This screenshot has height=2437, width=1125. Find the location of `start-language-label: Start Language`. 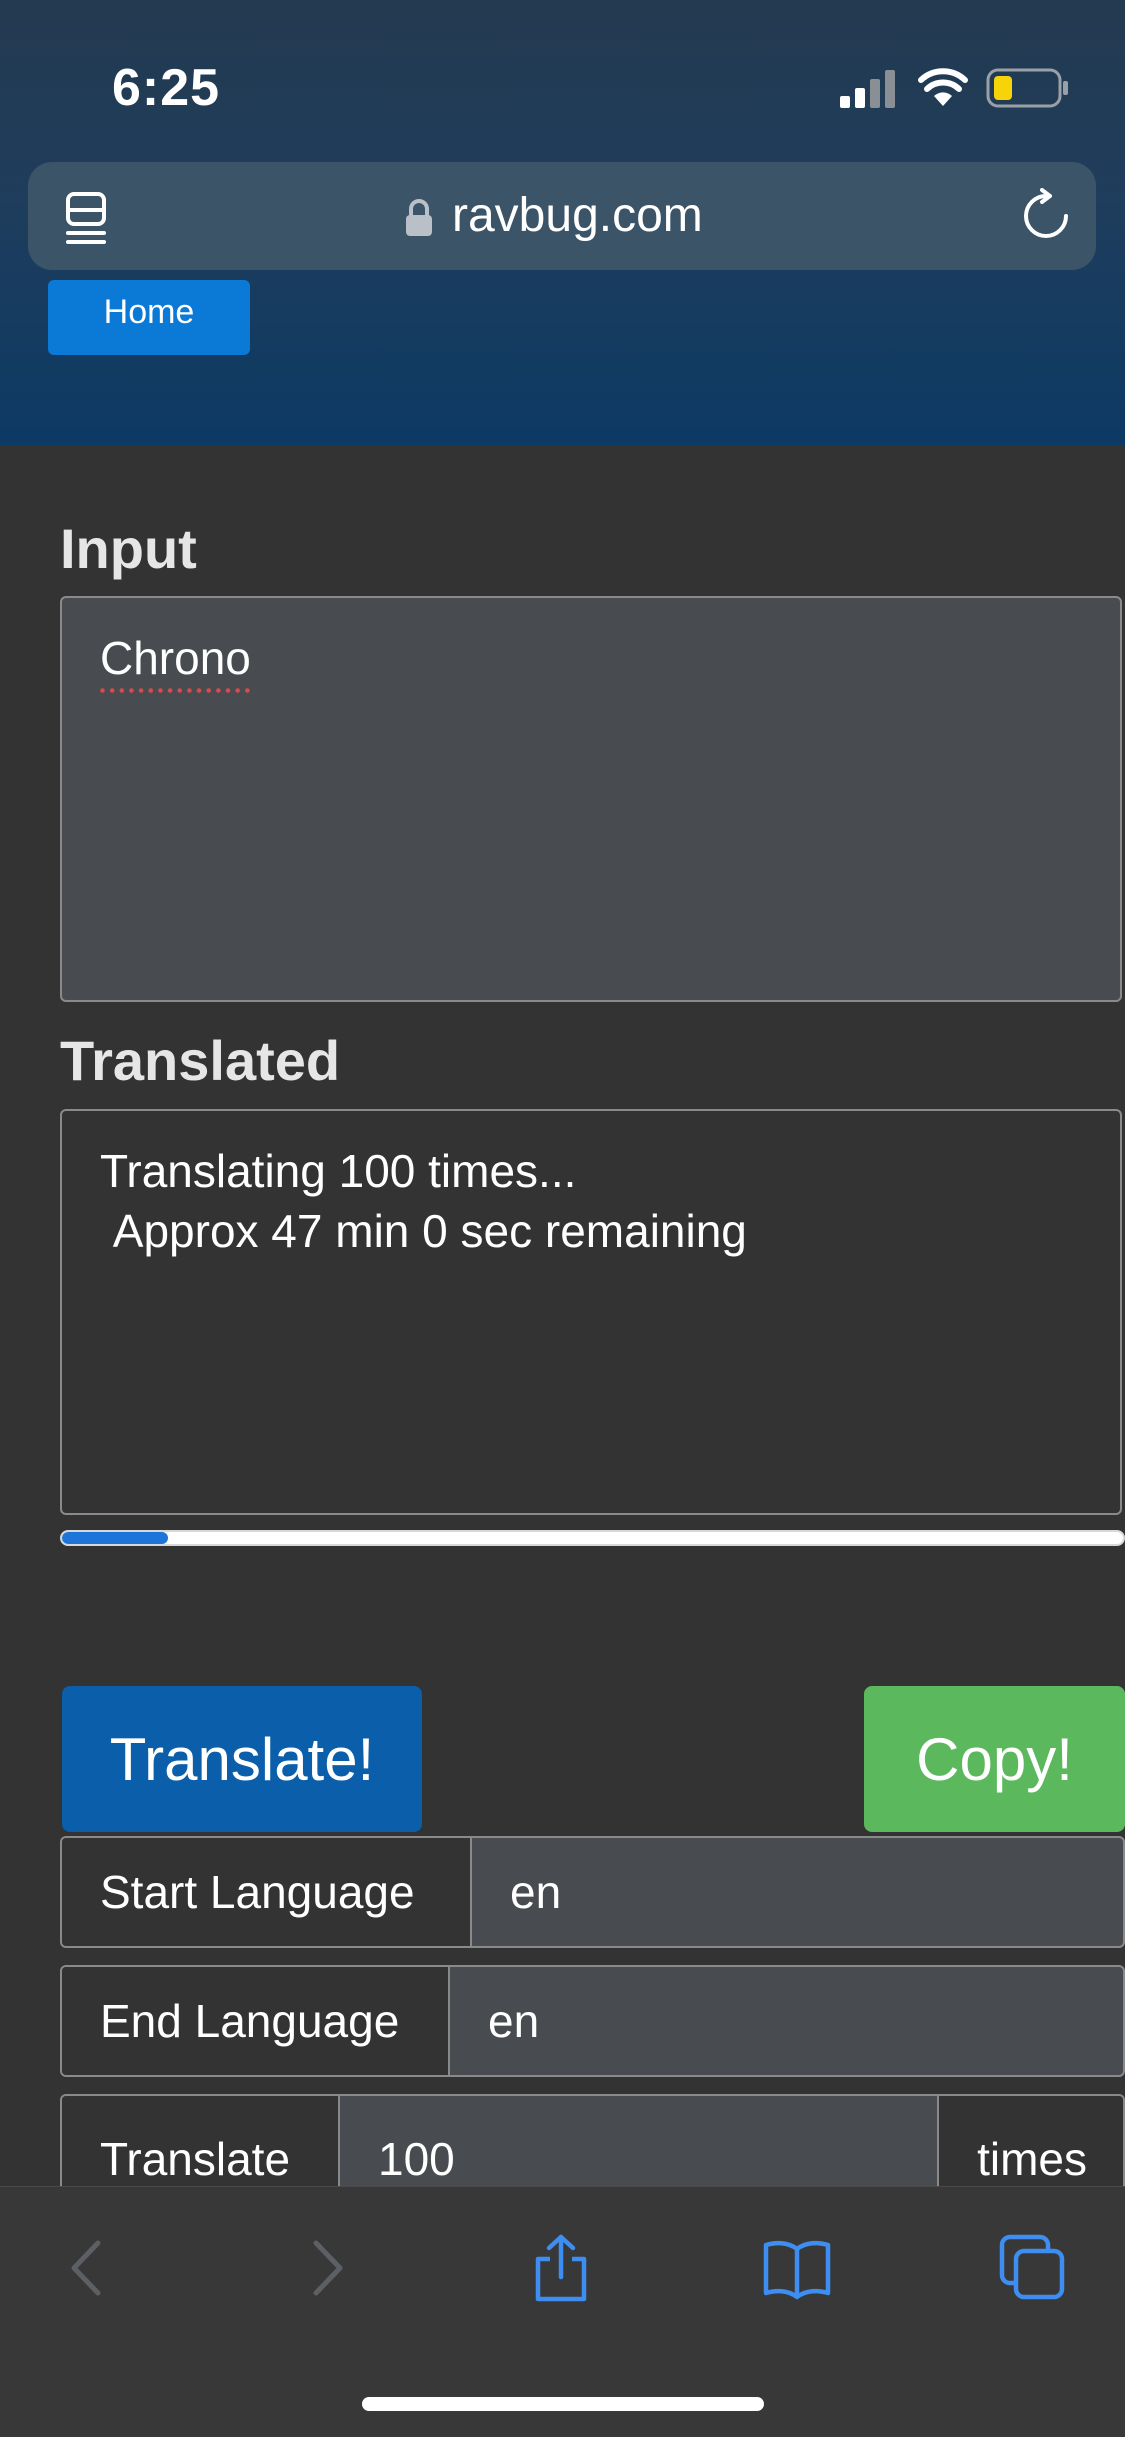

start-language-label: Start Language is located at coordinates (267, 1892).